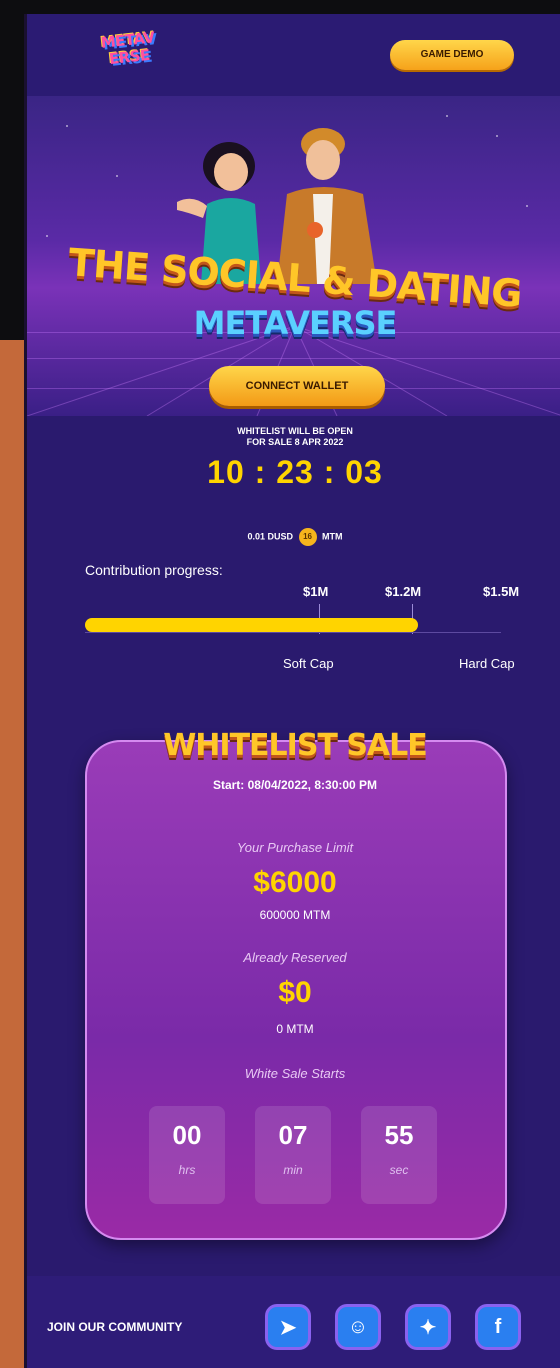  I want to click on contribution-progress-label: Contribution progress:, so click(154, 570).